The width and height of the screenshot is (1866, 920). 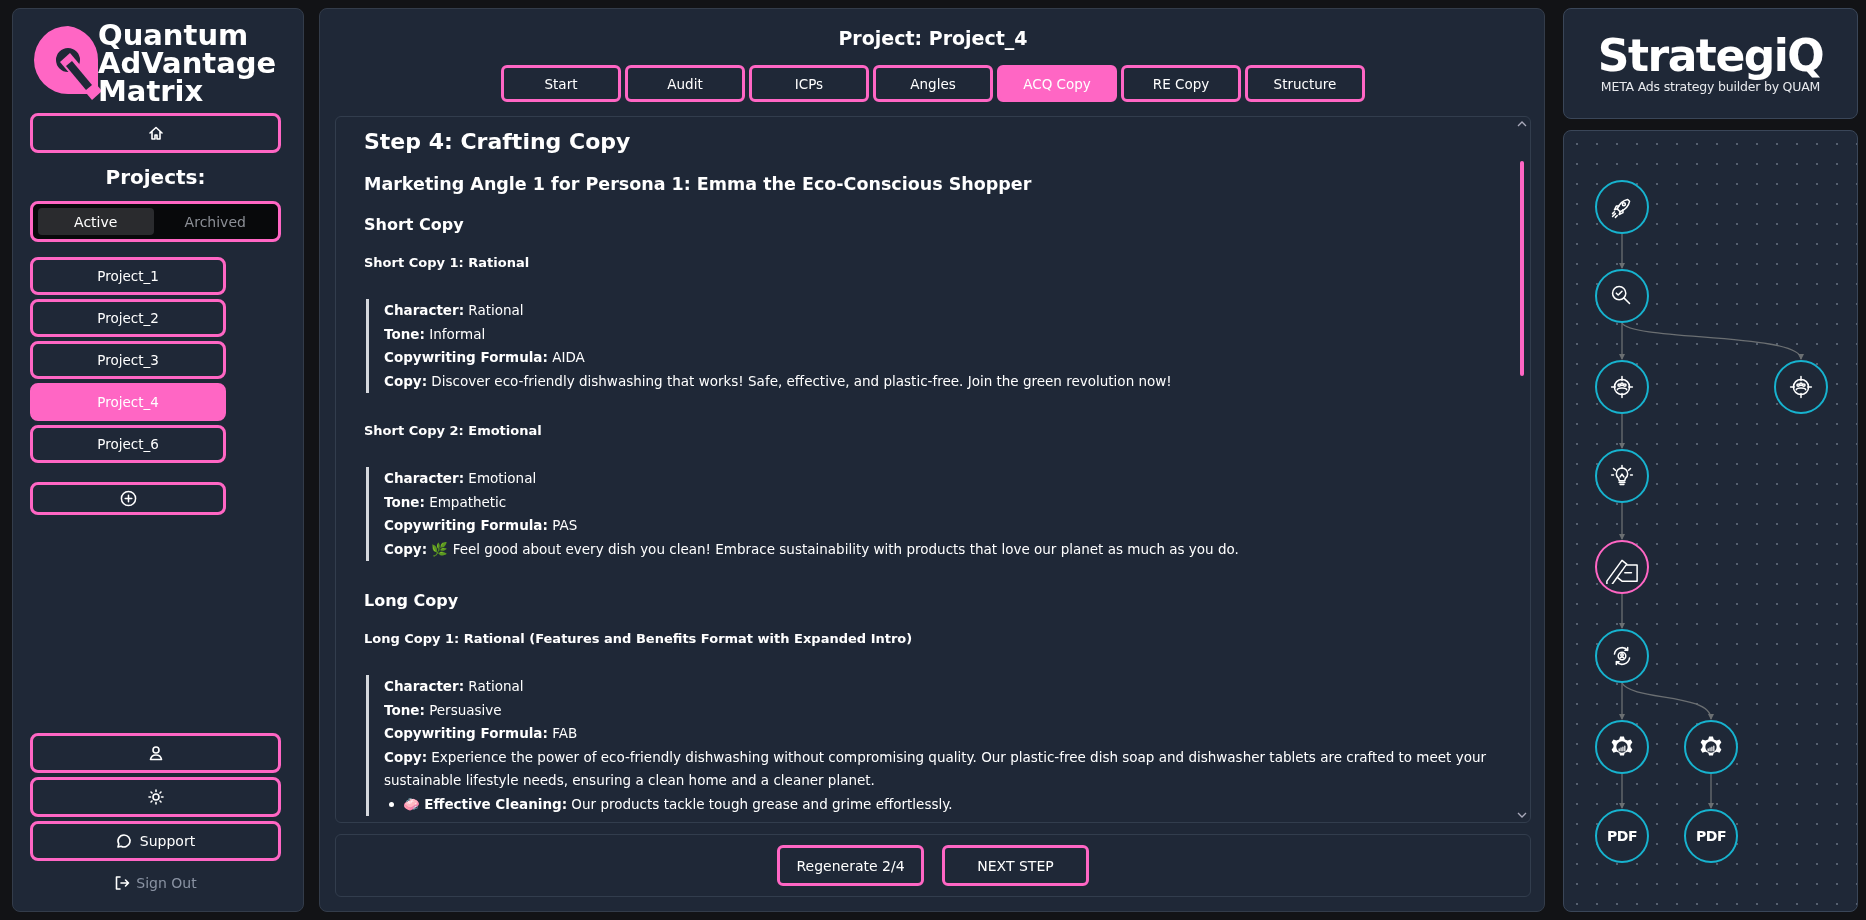 I want to click on home-button, so click(x=155, y=133).